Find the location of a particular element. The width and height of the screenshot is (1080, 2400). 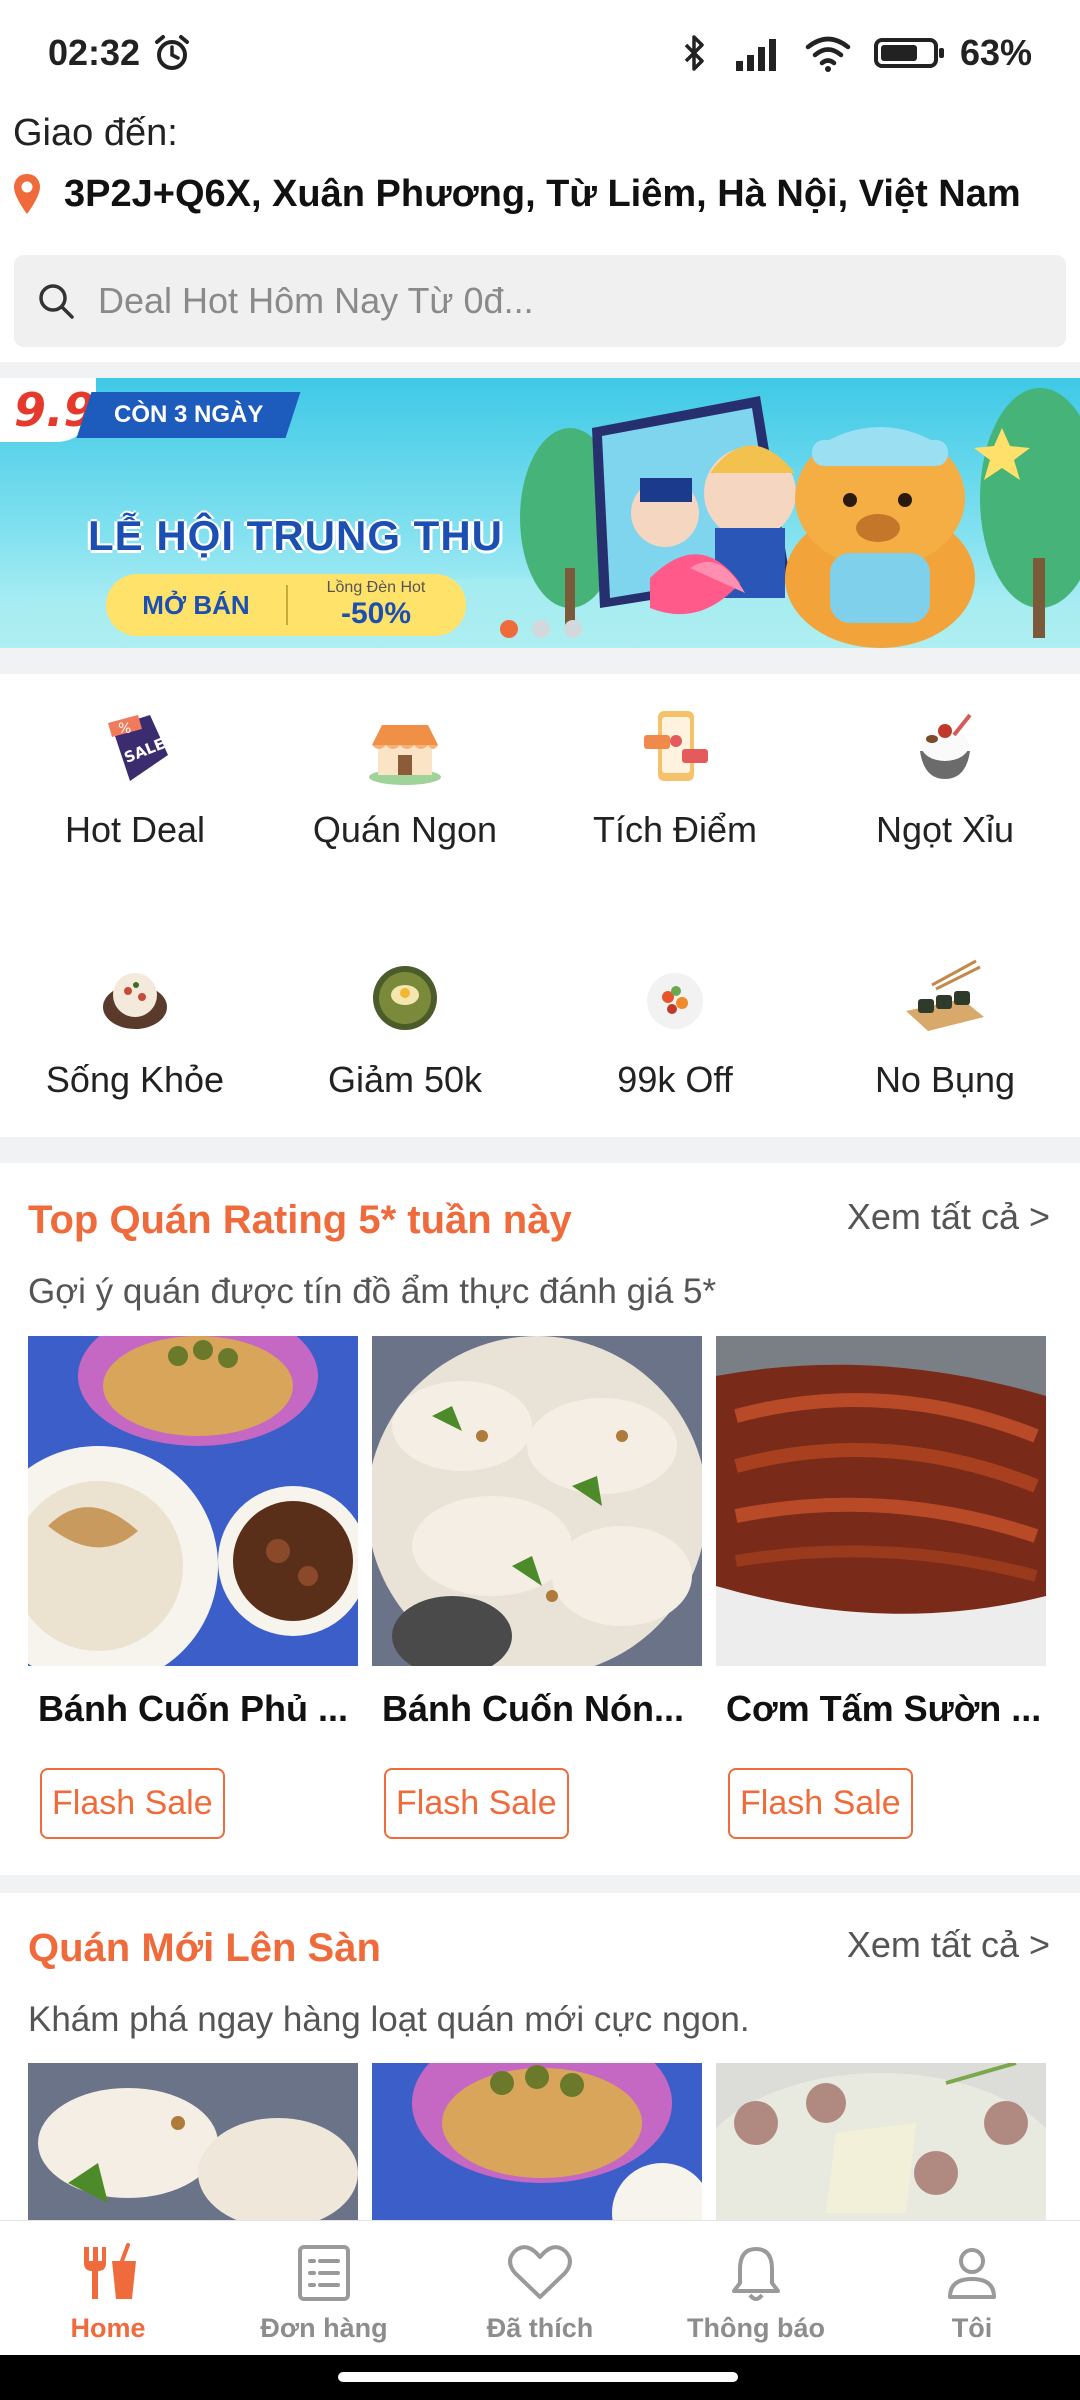

deliver-to-label: Giao đến: is located at coordinates (95, 133).